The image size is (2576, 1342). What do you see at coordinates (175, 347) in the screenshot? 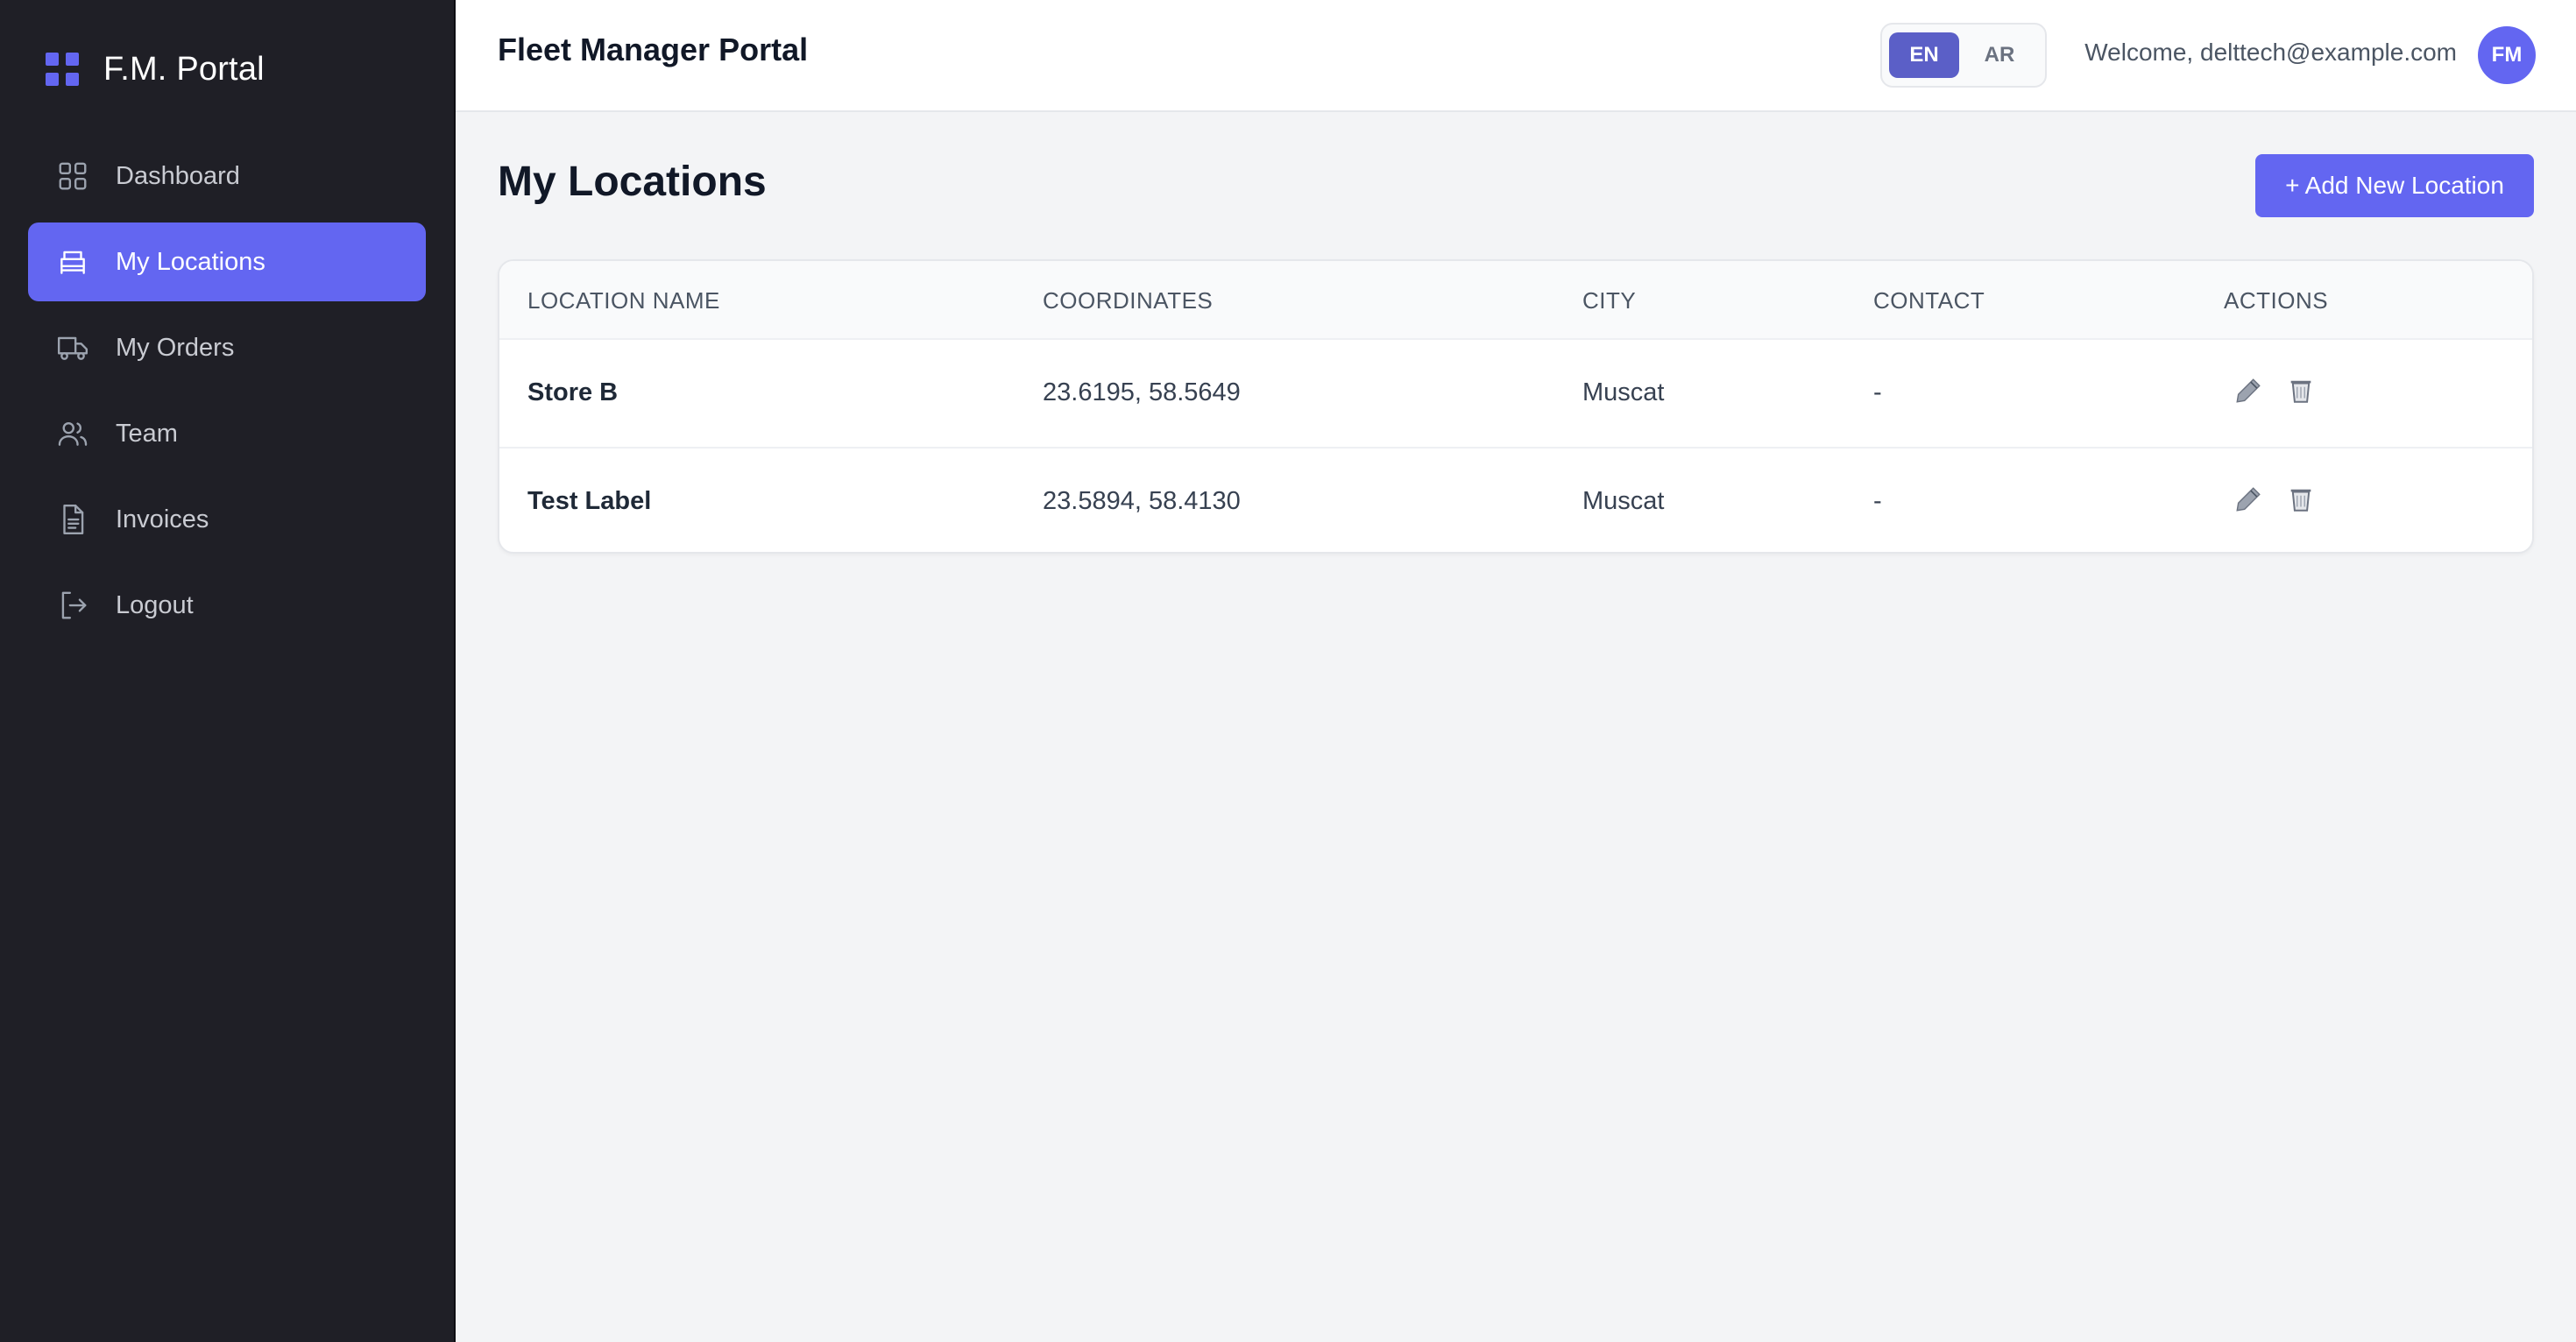
I see `sidebar-item-label: My Orders` at bounding box center [175, 347].